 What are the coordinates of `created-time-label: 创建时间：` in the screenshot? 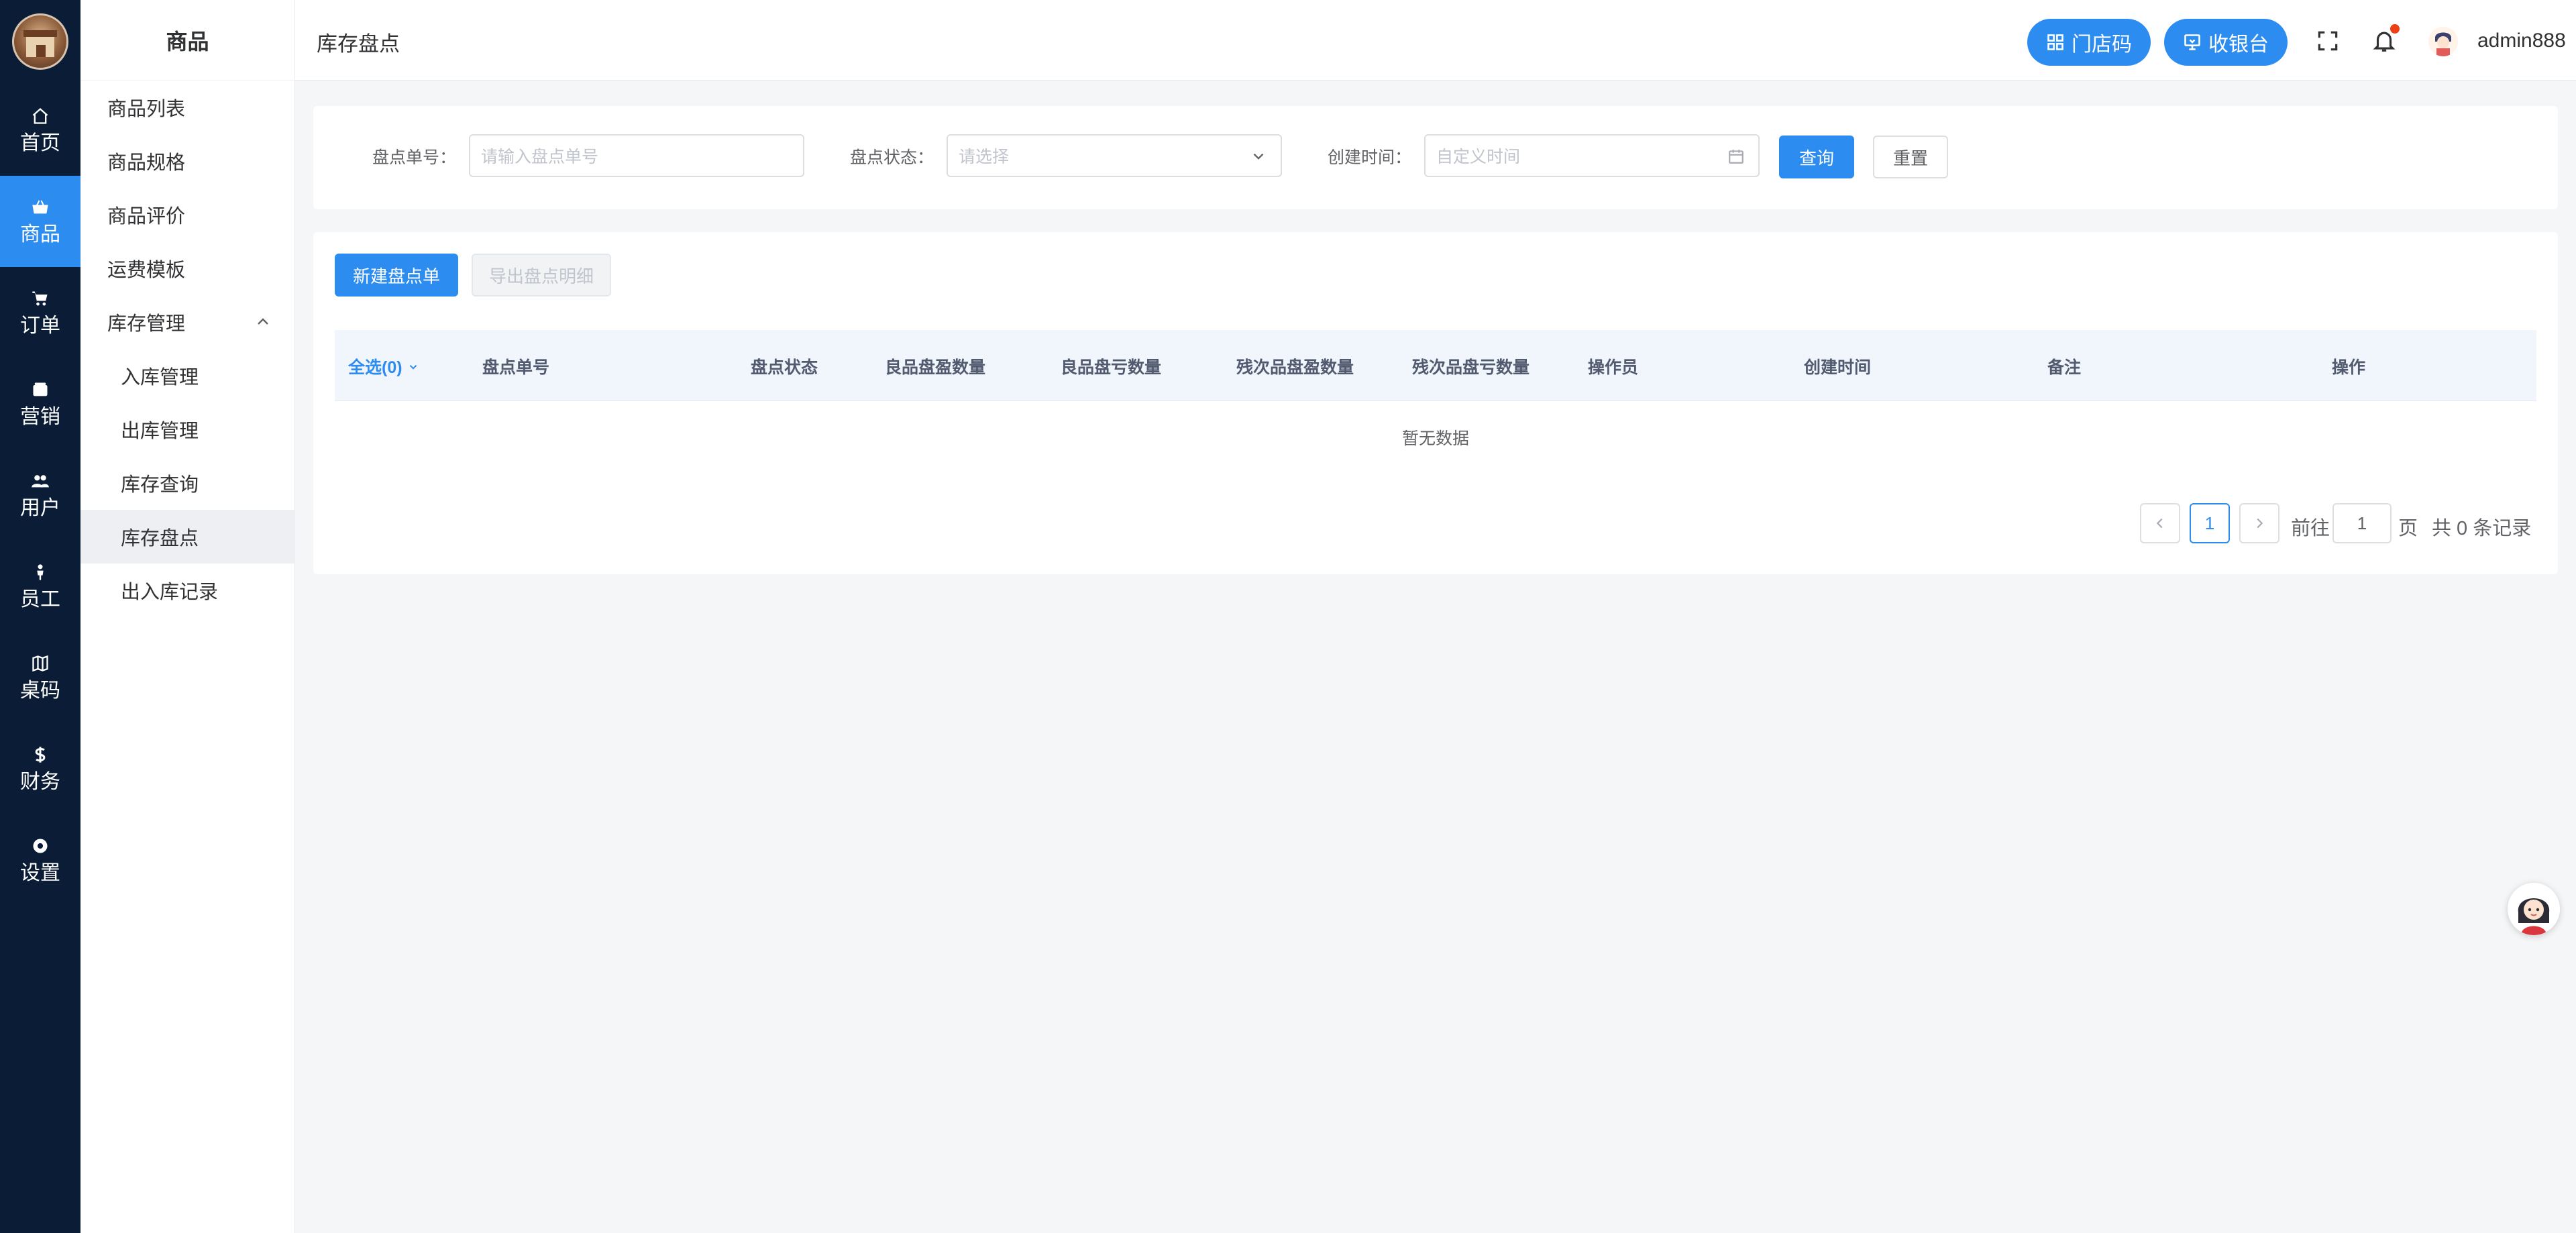 It's located at (1370, 158).